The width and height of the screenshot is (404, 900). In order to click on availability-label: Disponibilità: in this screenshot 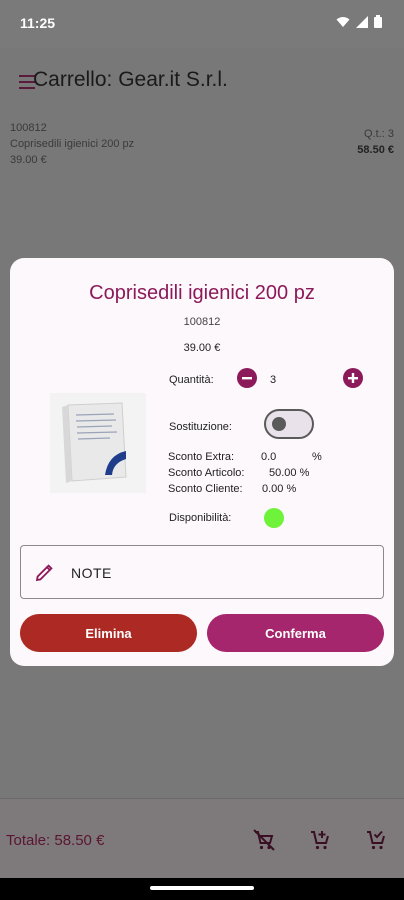, I will do `click(200, 518)`.